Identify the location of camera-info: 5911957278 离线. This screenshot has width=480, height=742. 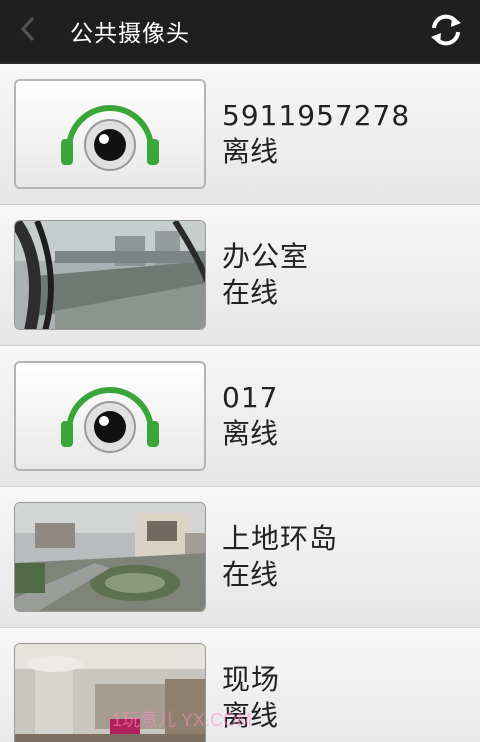
(316, 134).